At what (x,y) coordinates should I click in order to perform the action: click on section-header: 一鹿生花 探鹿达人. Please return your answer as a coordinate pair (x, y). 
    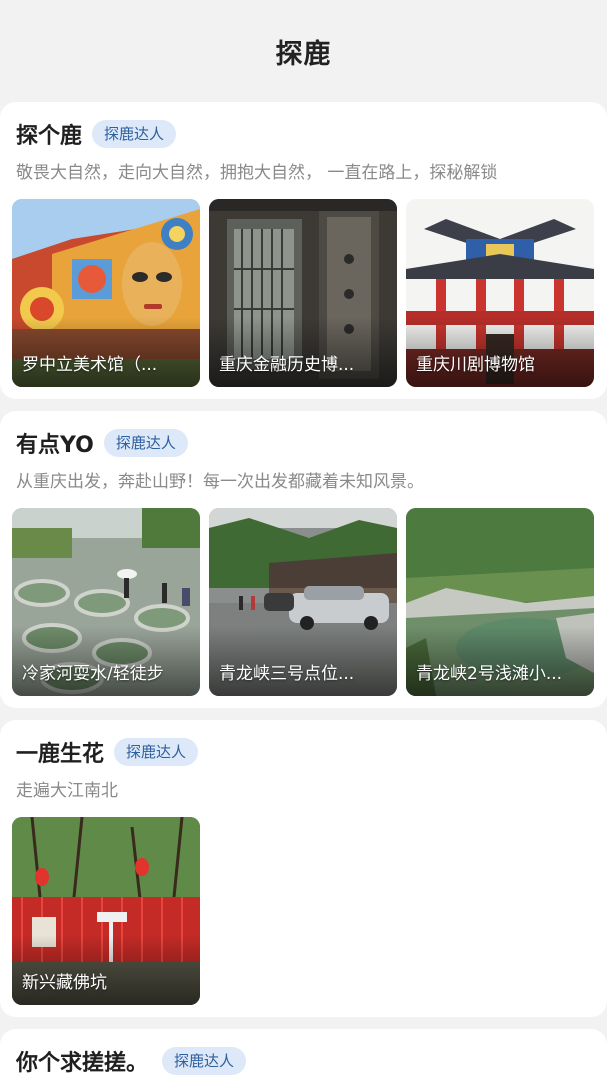
    Looking at the image, I should click on (303, 752).